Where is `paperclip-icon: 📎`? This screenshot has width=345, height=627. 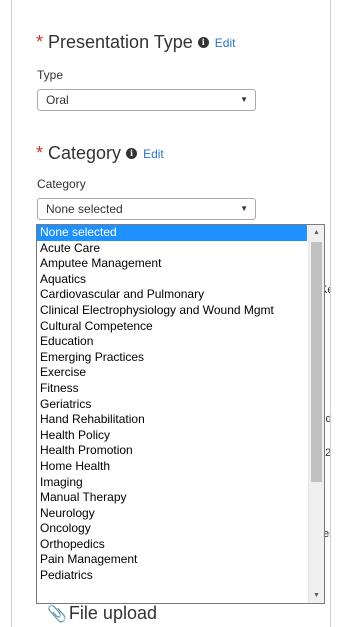
paperclip-icon: 📎 is located at coordinates (57, 614).